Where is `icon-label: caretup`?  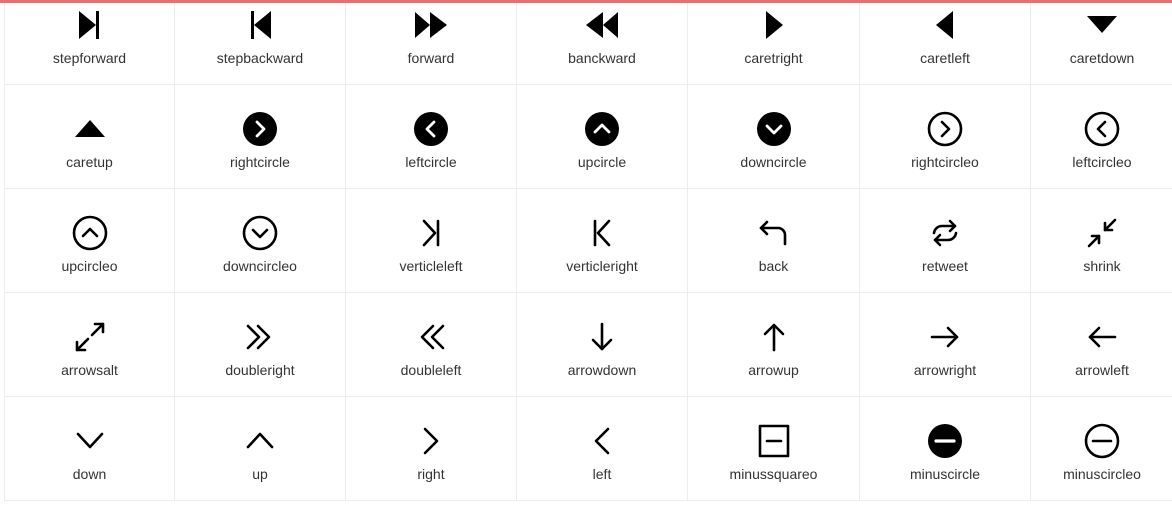 icon-label: caretup is located at coordinates (89, 162).